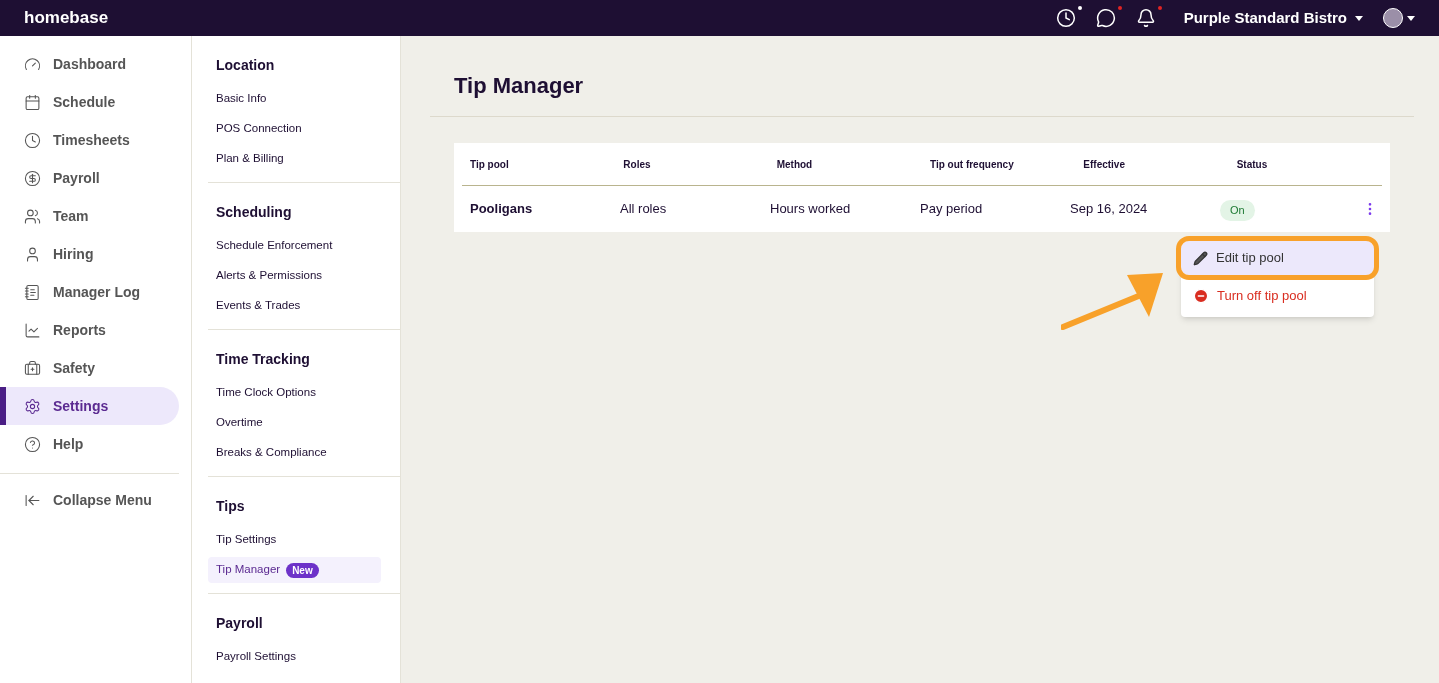 This screenshot has width=1439, height=683. I want to click on settings-link: Schedule Enforcement, so click(294, 246).